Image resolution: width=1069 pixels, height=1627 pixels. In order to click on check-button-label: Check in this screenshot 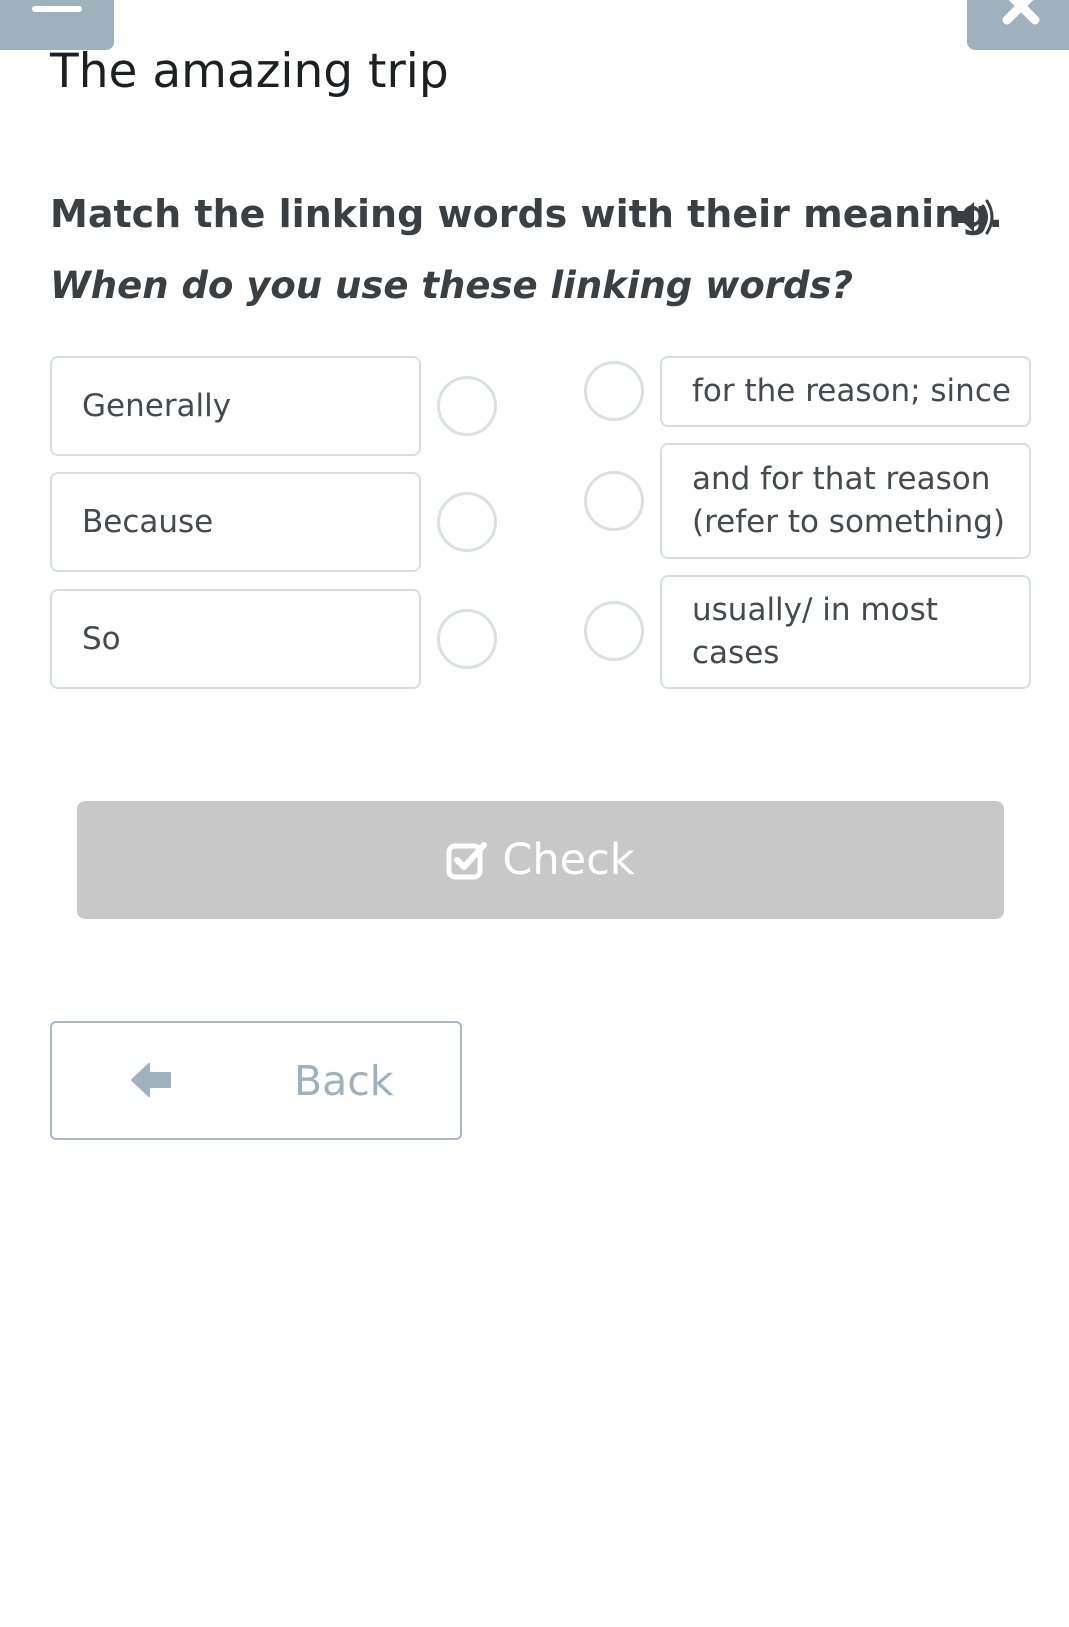, I will do `click(568, 860)`.